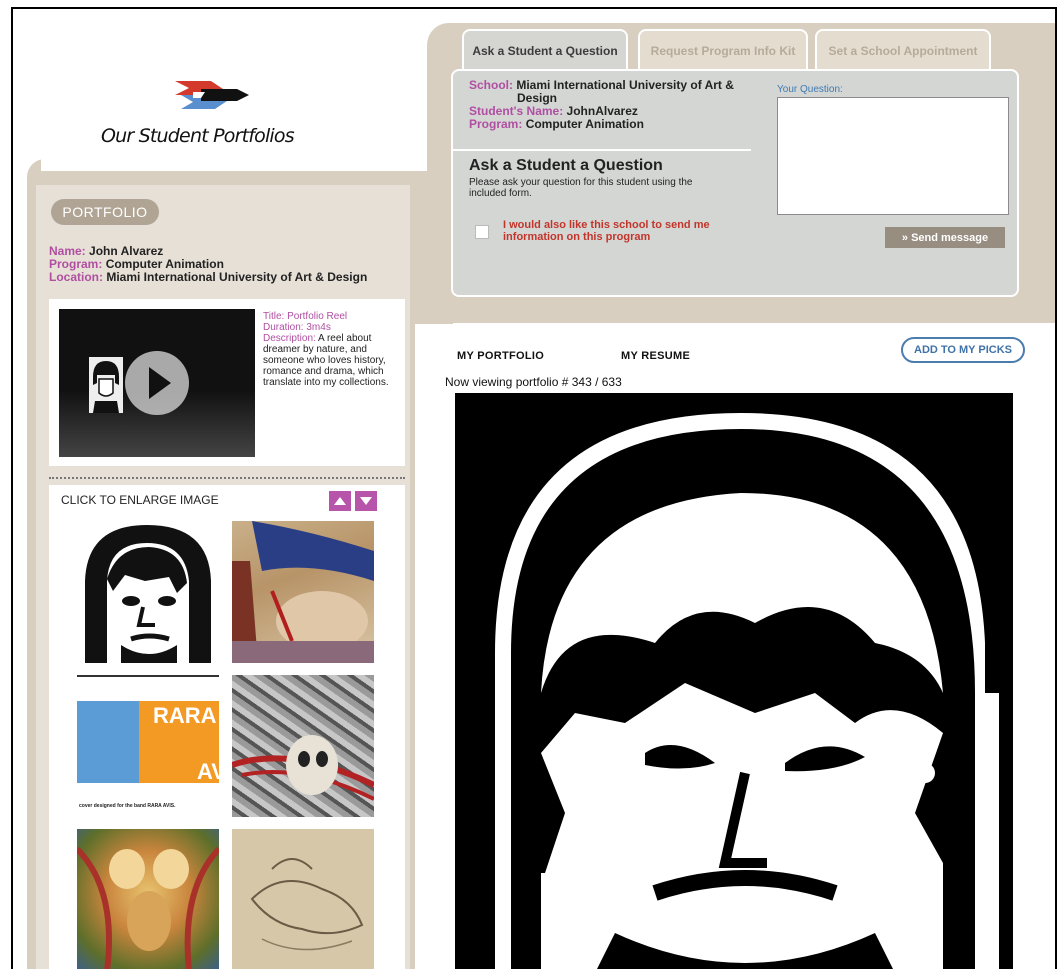 This screenshot has height=969, width=1059. What do you see at coordinates (303, 768) in the screenshot?
I see `biomech-image` at bounding box center [303, 768].